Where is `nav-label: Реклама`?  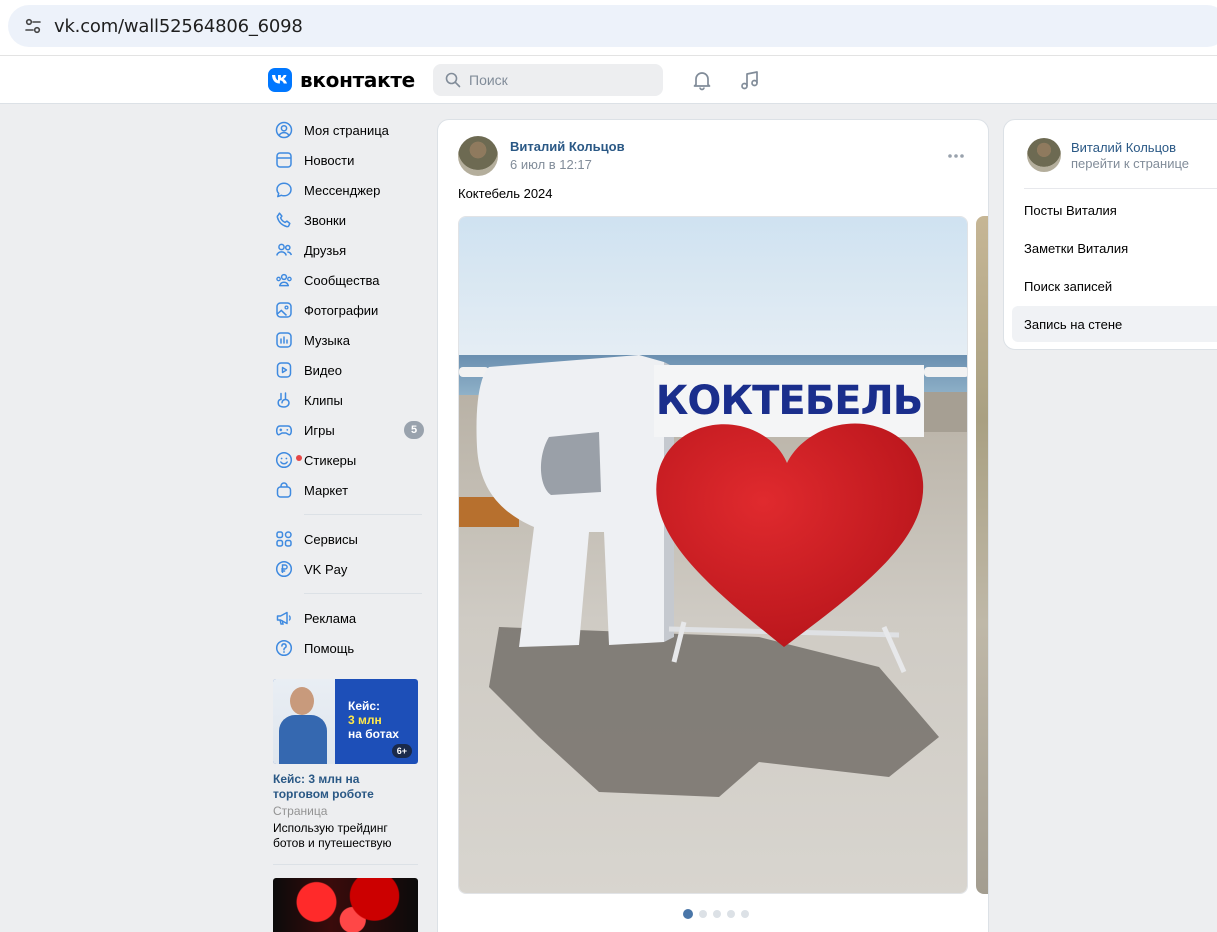
nav-label: Реклама is located at coordinates (330, 618).